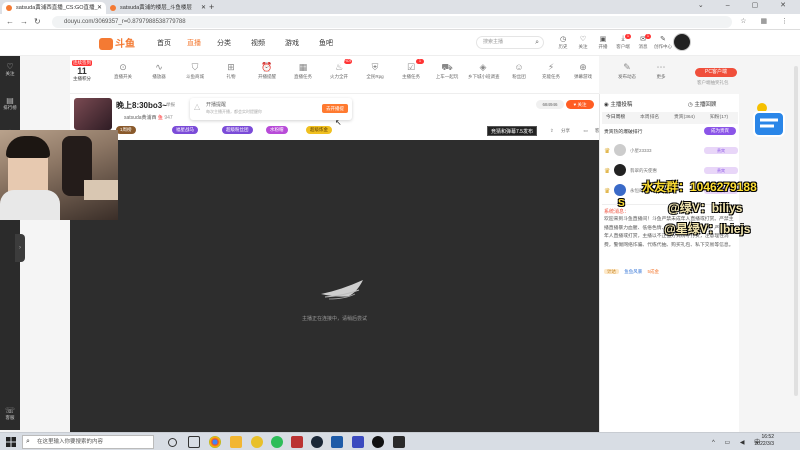 The image size is (800, 450). What do you see at coordinates (195, 71) in the screenshot?
I see `activity-item: ⛉ 斗鱼商城` at bounding box center [195, 71].